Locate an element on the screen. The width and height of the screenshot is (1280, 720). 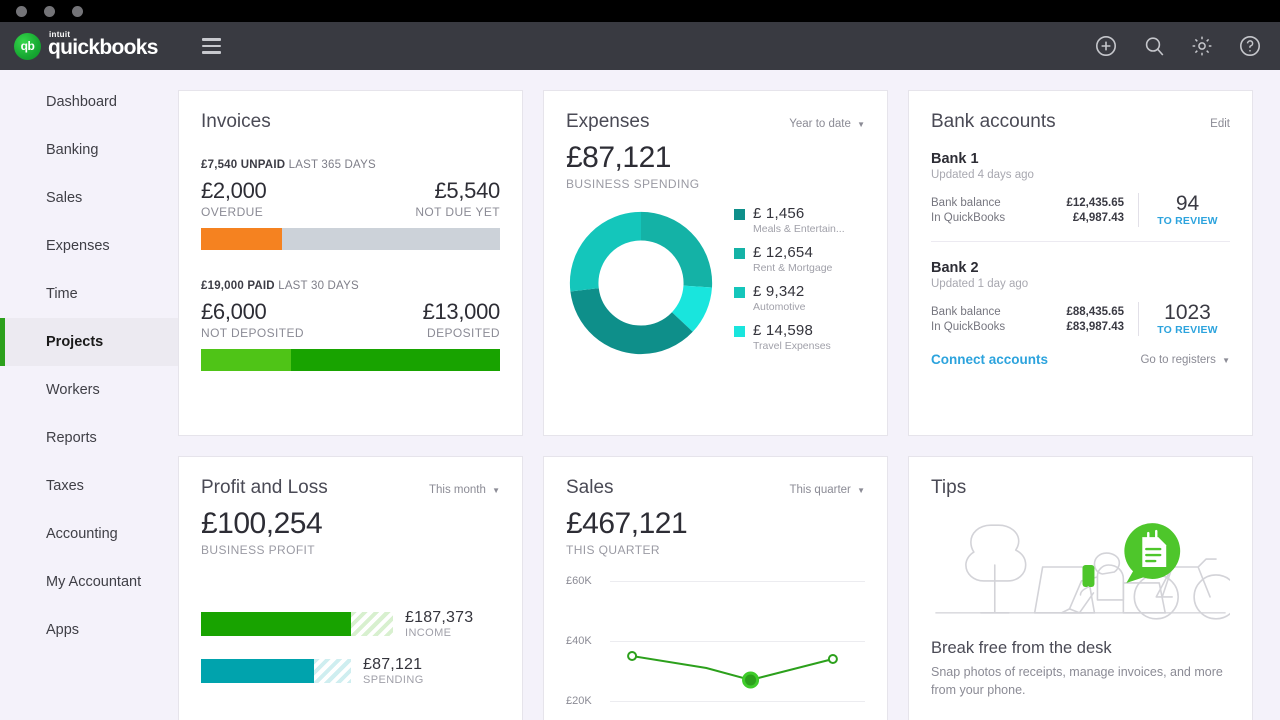
sales-line-svg is located at coordinates (735, 646).